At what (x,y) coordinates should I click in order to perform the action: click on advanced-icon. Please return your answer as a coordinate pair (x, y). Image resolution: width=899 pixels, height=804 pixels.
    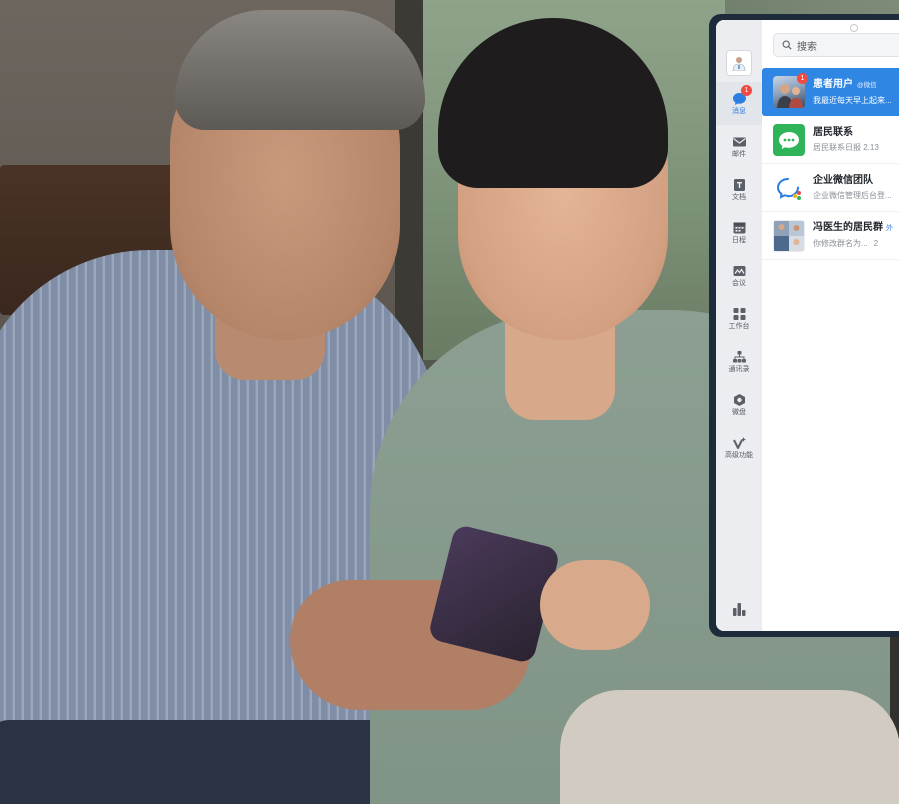
    Looking at the image, I should click on (739, 443).